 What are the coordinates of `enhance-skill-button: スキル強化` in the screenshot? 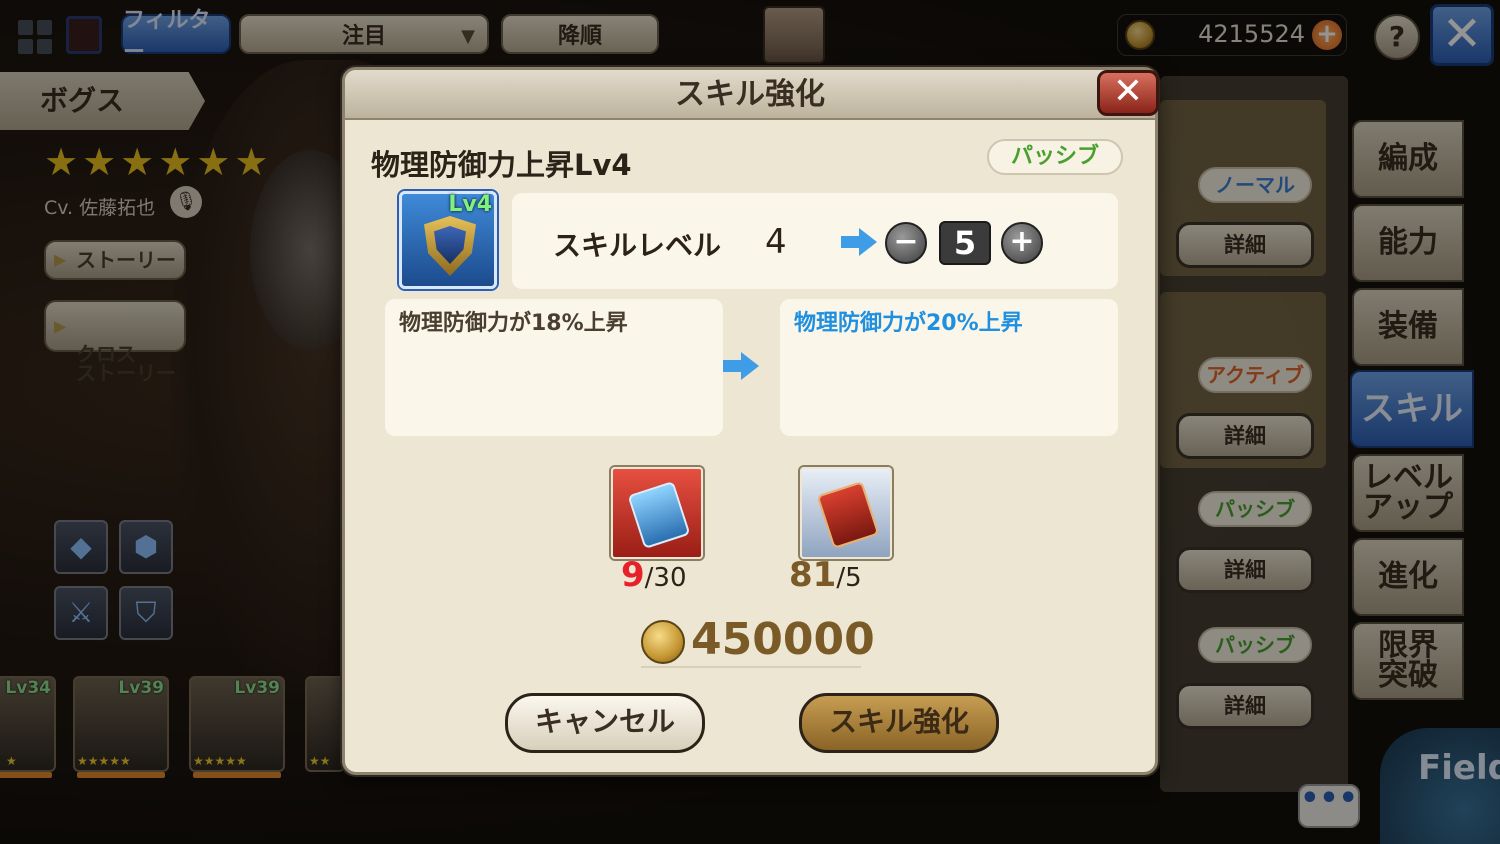 It's located at (899, 723).